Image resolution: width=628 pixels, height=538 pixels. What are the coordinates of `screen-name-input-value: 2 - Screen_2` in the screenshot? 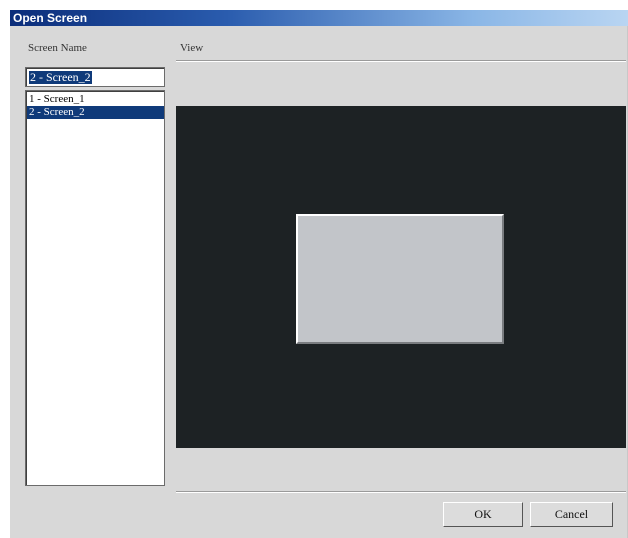 It's located at (60, 77).